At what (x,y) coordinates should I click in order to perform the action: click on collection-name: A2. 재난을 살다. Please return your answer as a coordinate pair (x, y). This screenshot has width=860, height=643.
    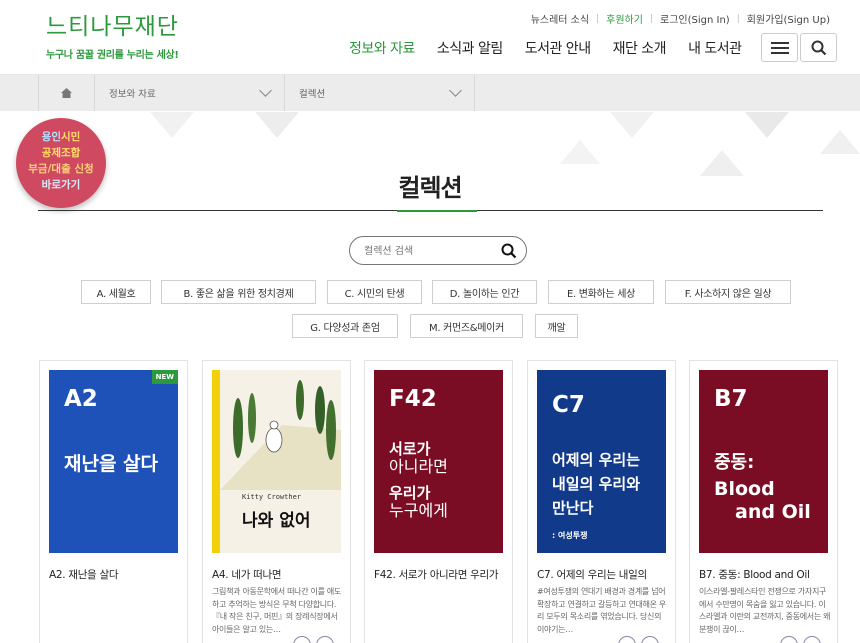
    Looking at the image, I should click on (115, 574).